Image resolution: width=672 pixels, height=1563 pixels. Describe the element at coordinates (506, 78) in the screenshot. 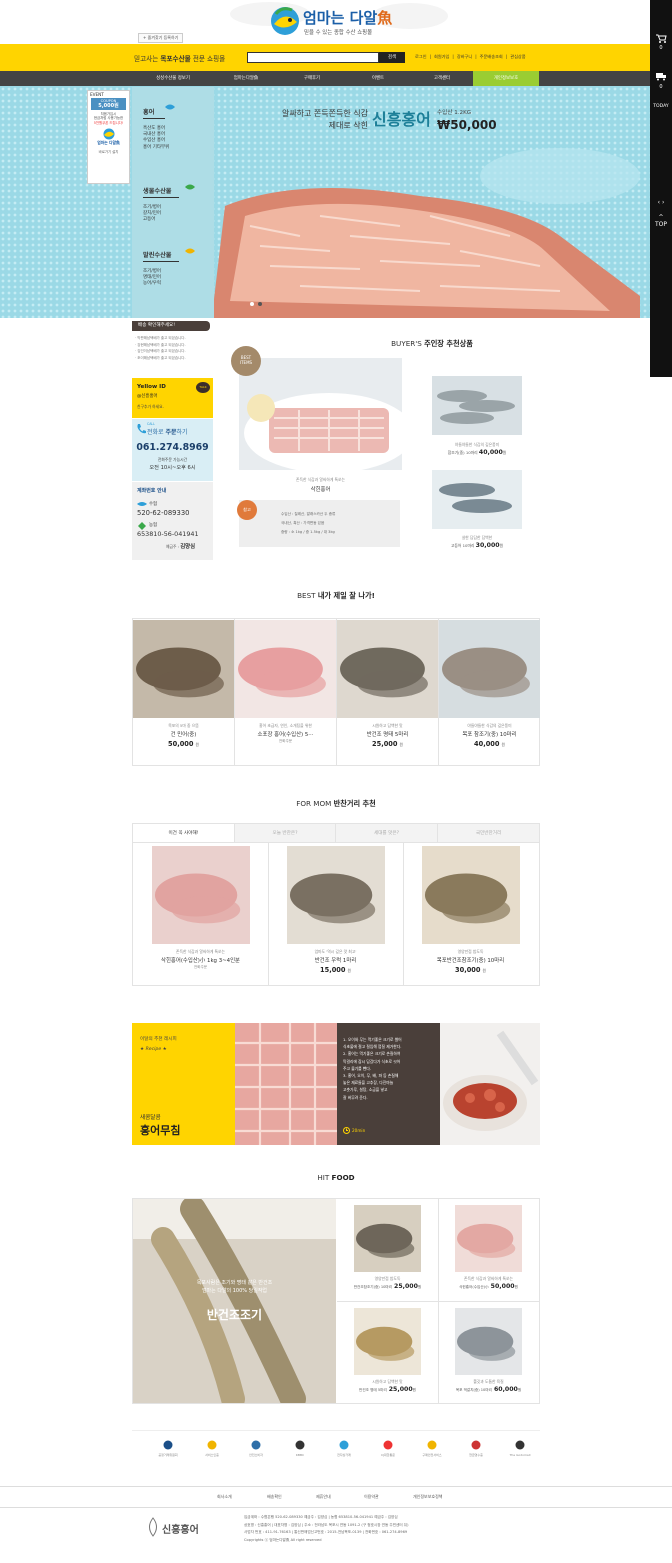

I see `nav-privacy: 개인정보보호` at that location.